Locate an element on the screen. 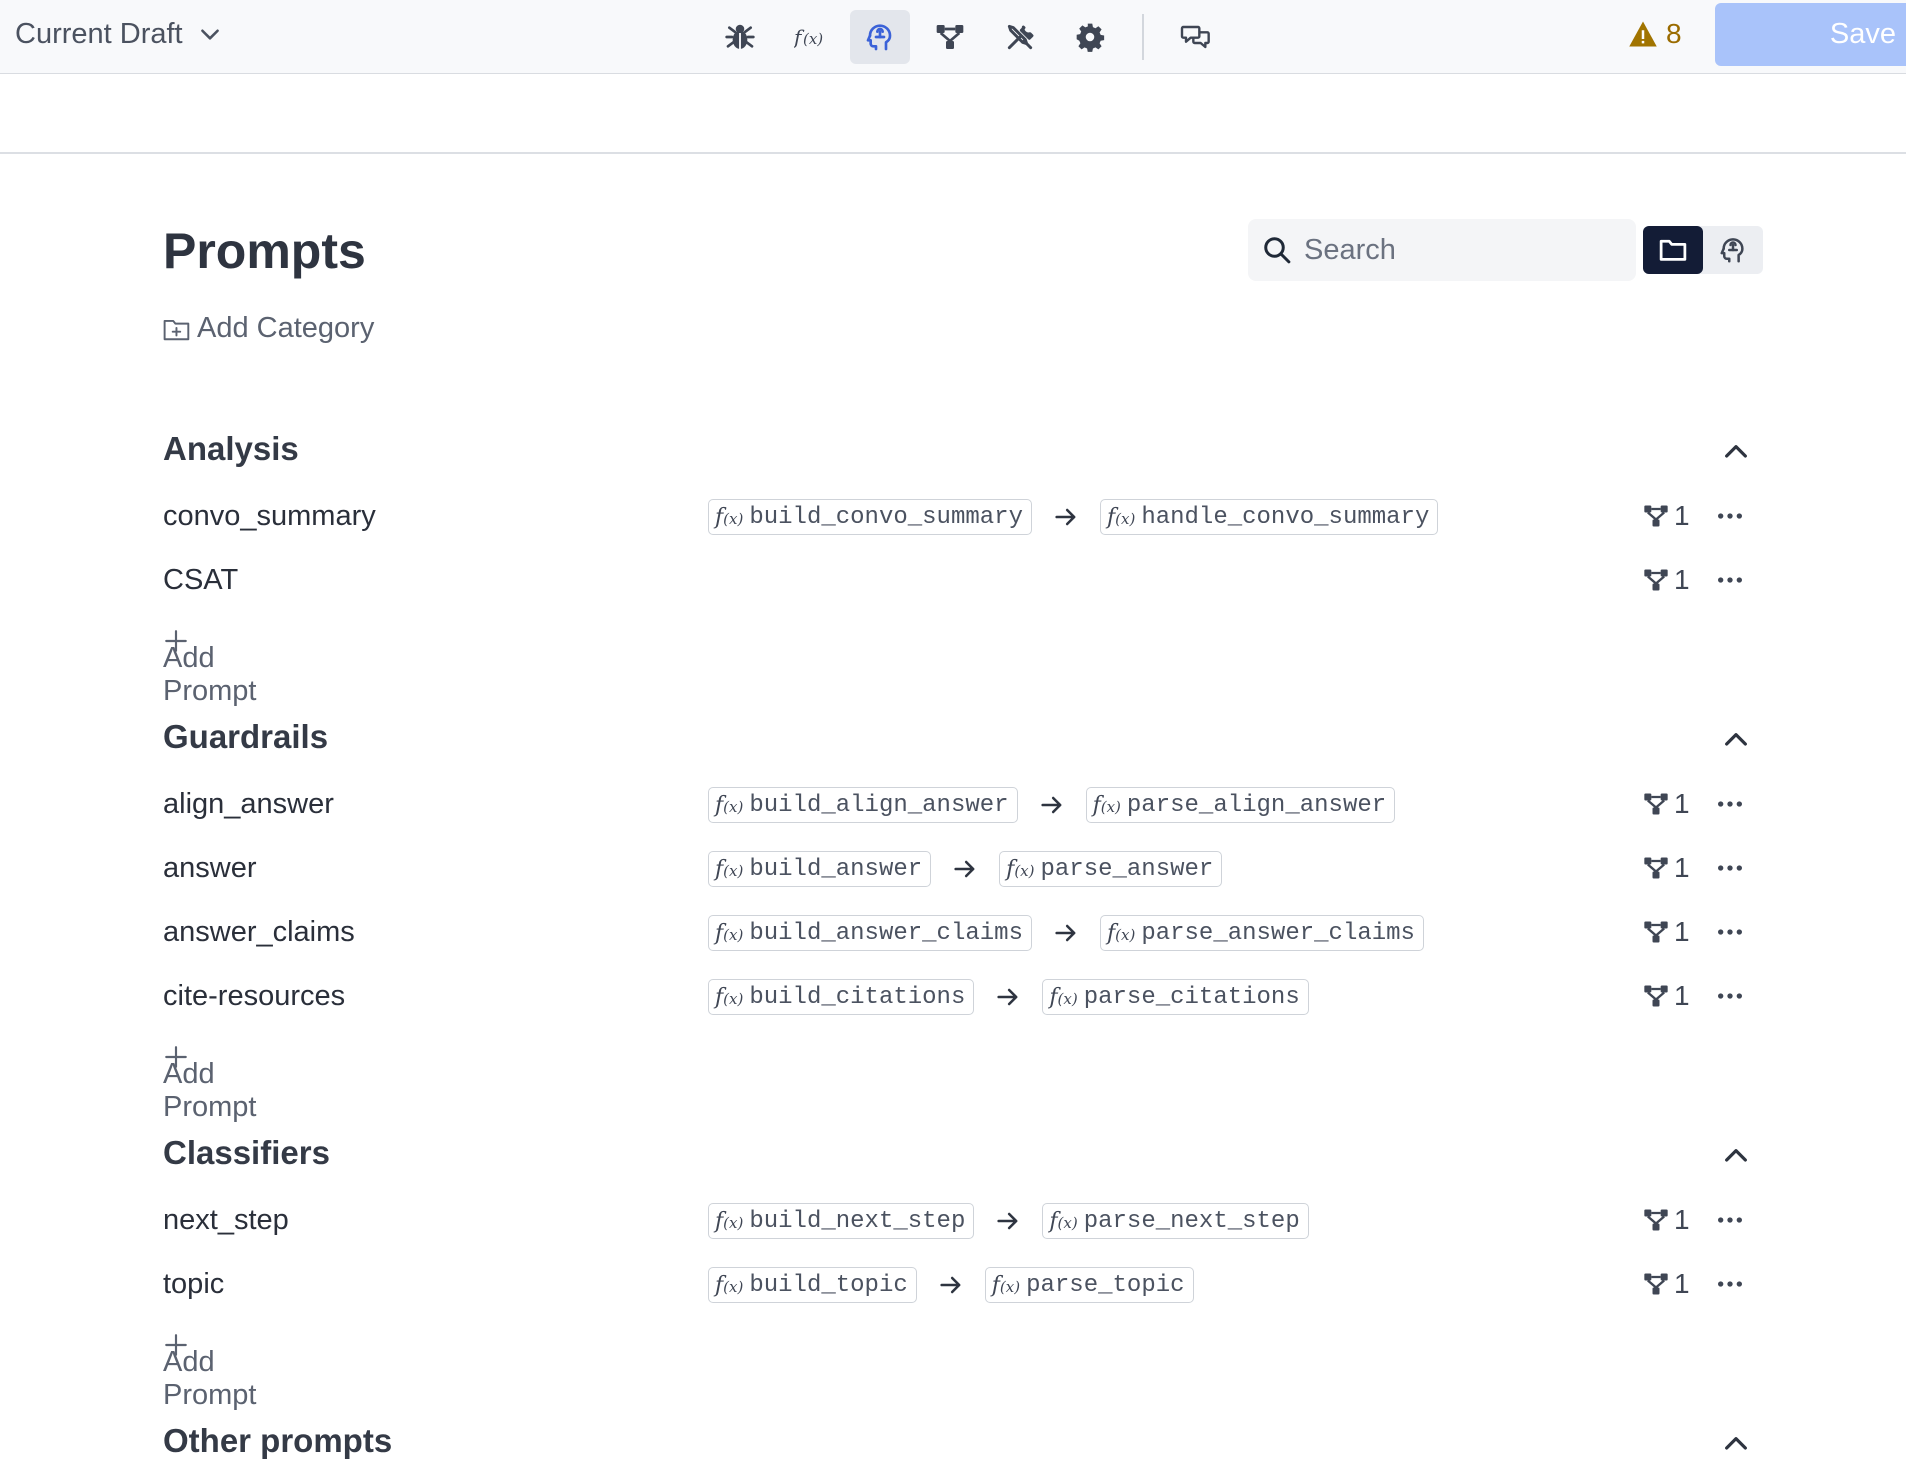 The image size is (1906, 1480). builder-function-tag: f(x) build_answer is located at coordinates (820, 869).